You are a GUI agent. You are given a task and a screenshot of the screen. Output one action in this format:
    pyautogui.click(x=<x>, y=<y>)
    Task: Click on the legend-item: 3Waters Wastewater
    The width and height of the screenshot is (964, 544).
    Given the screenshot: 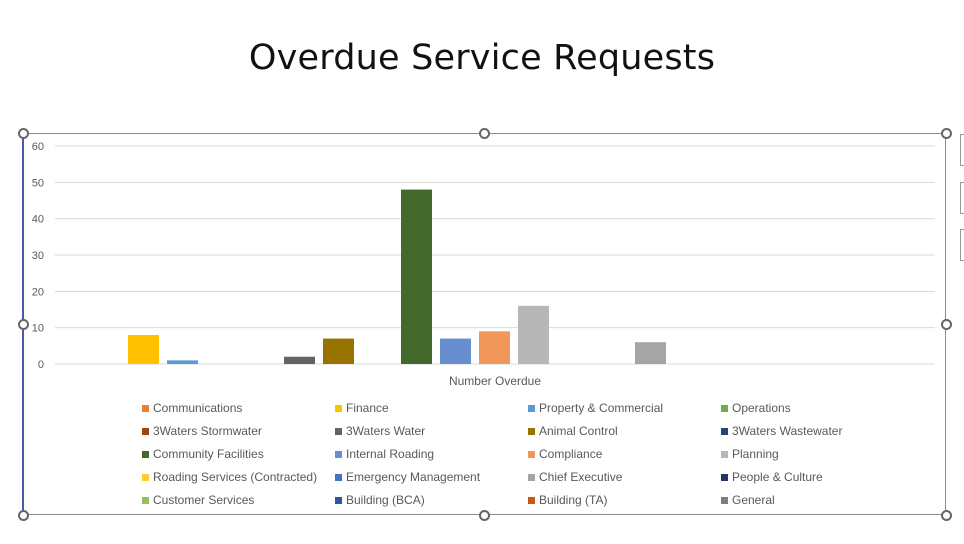 What is the action you would take?
    pyautogui.click(x=811, y=431)
    